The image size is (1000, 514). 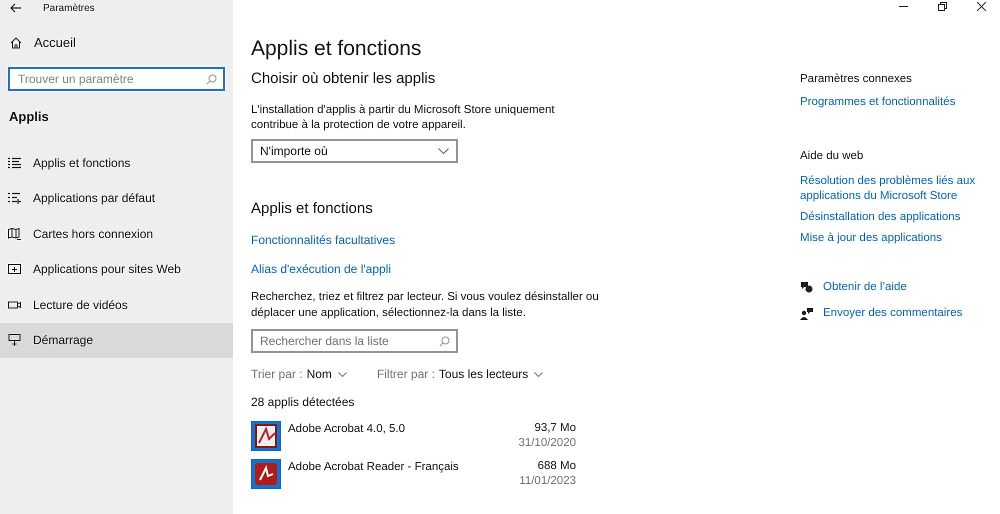 I want to click on app-name: Adobe Acrobat Reader - Français, so click(x=374, y=467).